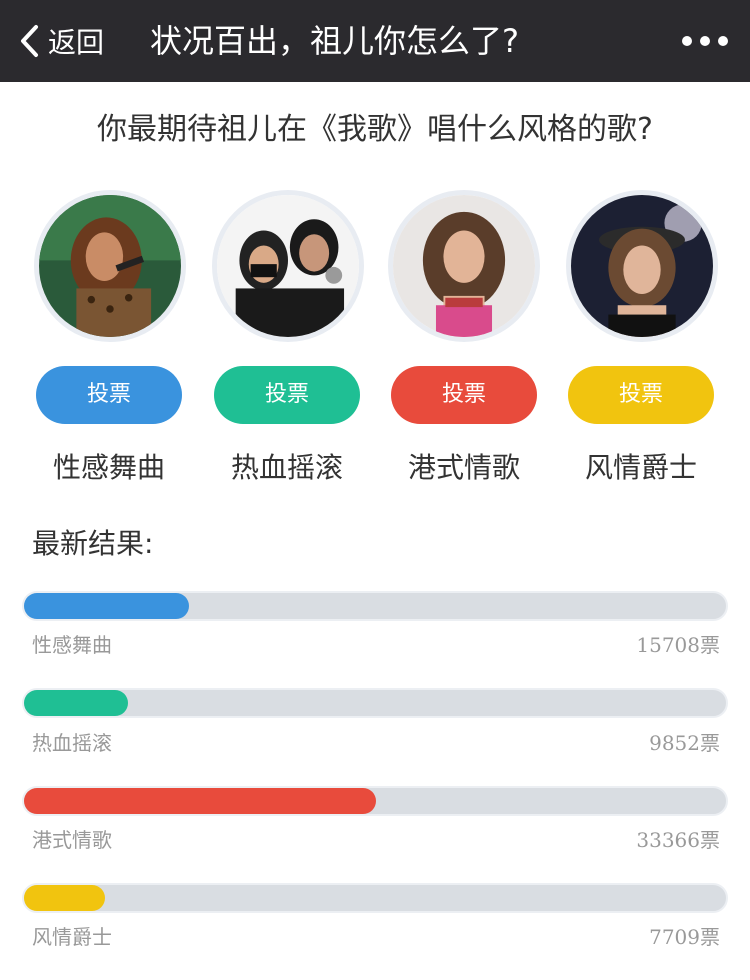 The width and height of the screenshot is (750, 980). I want to click on back-button: 返回, so click(61, 41).